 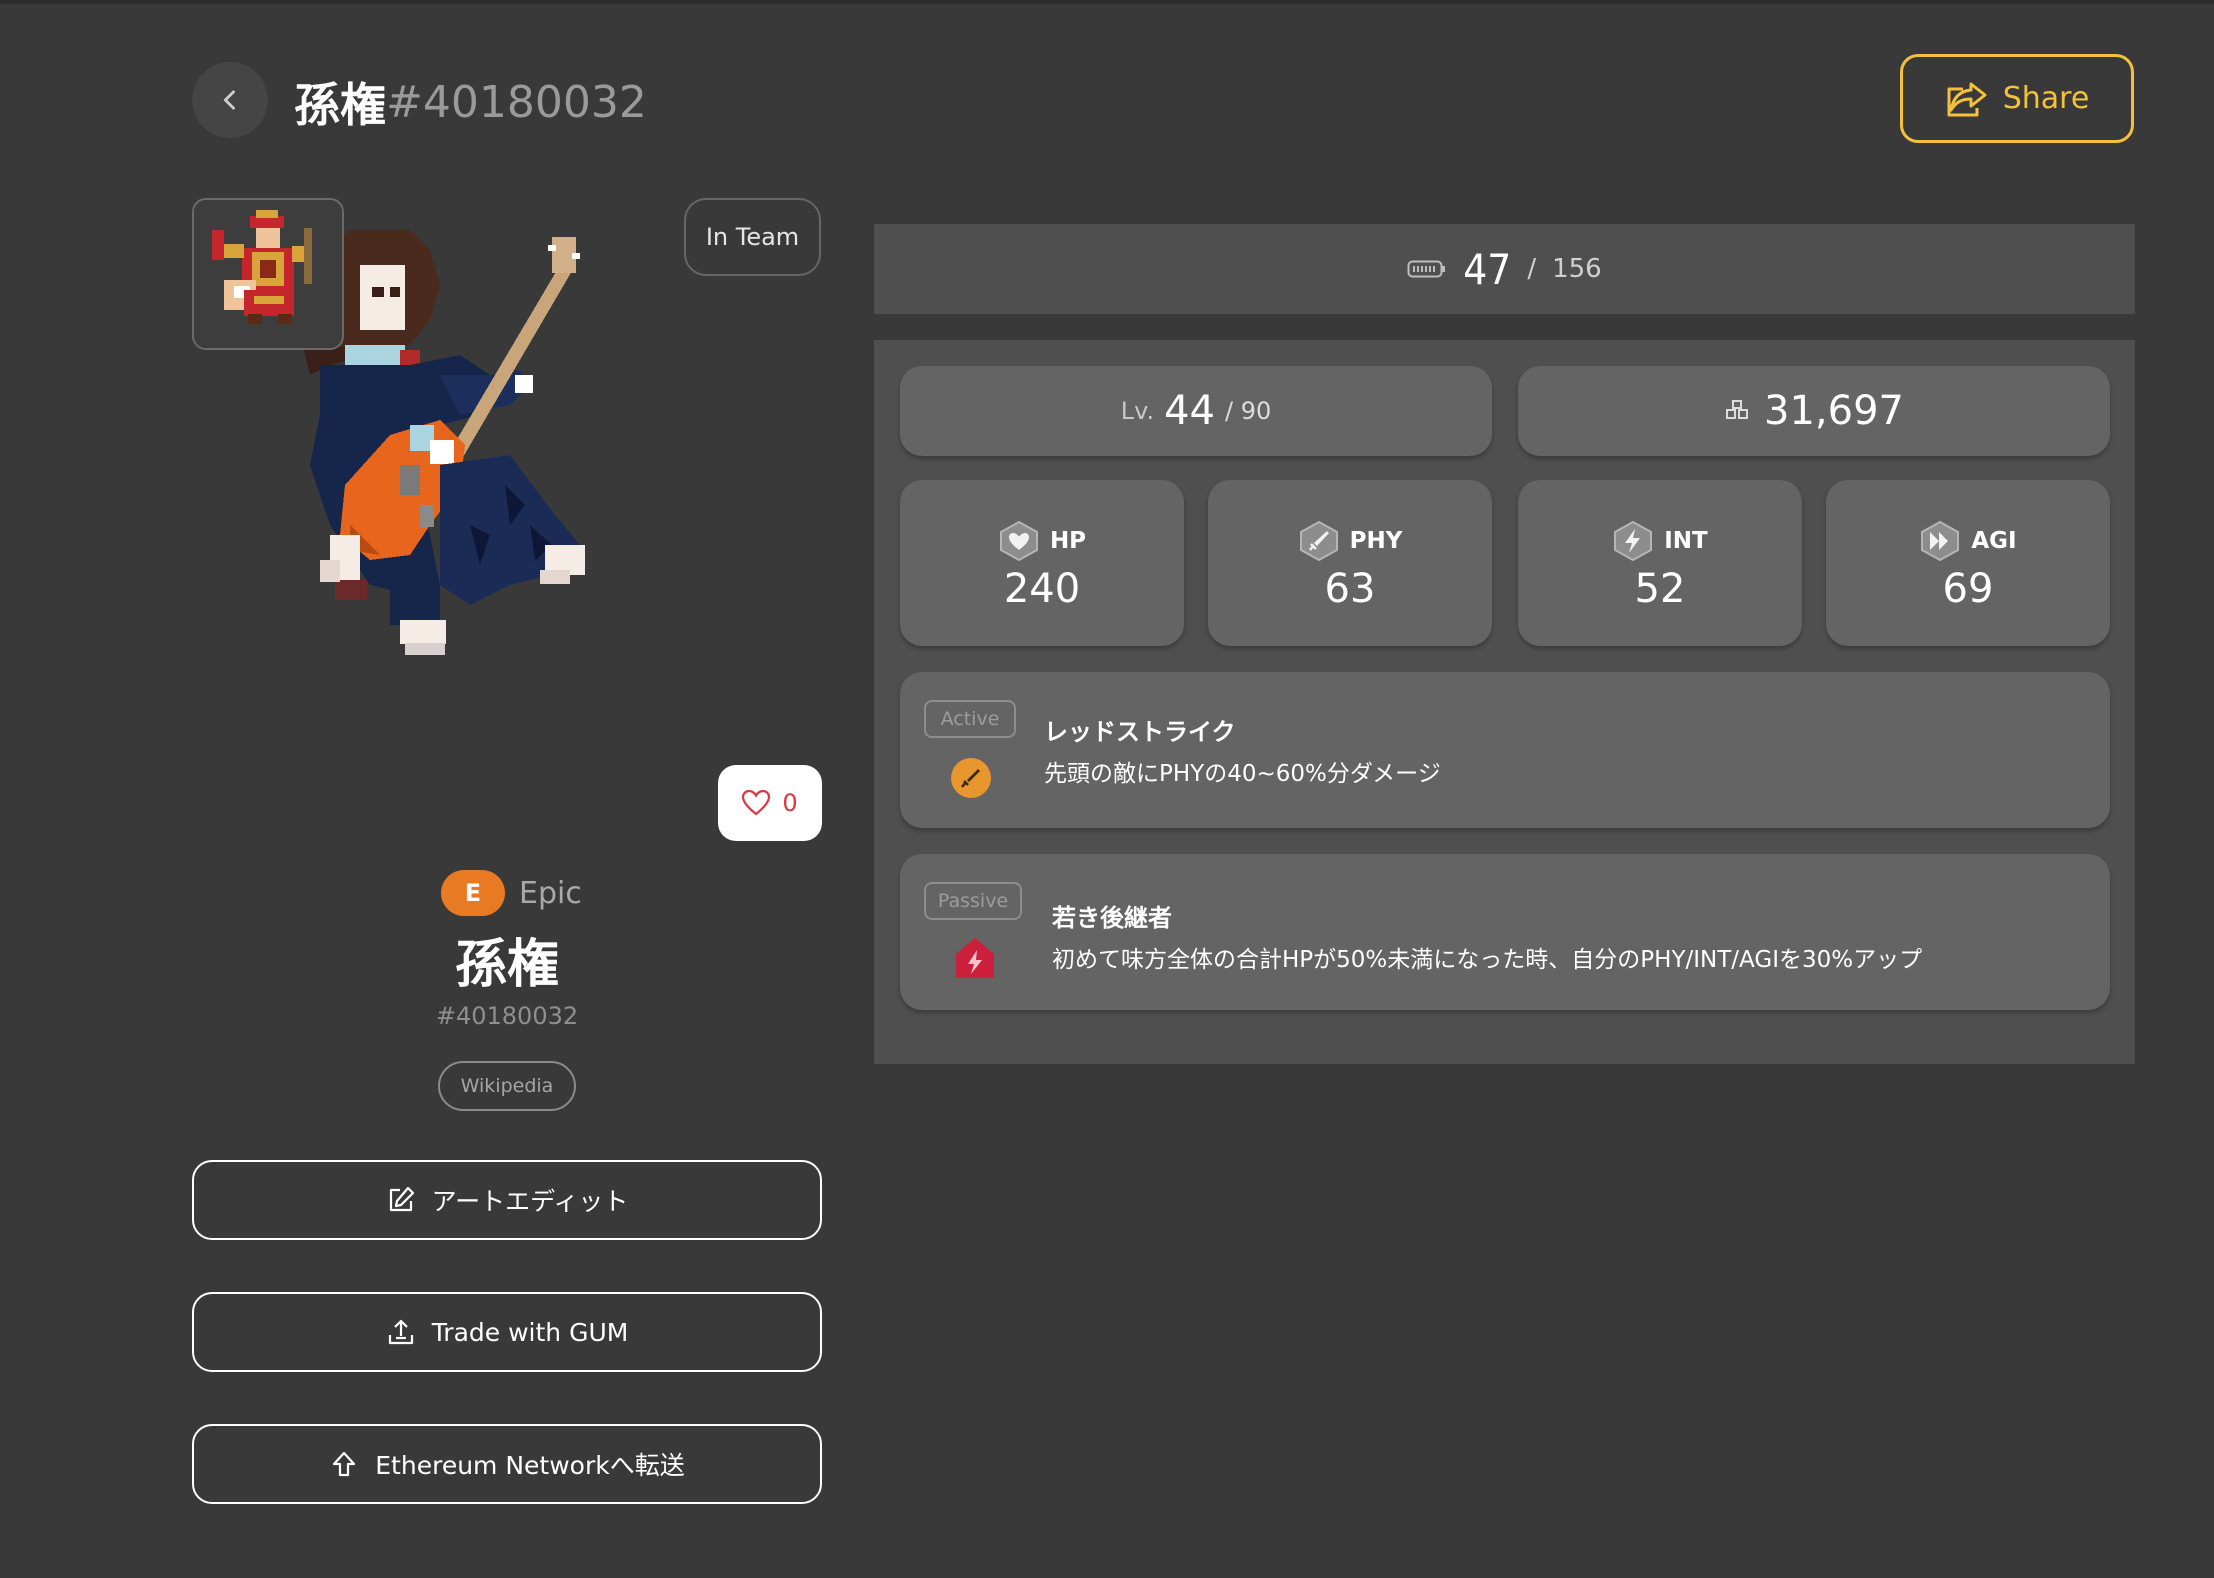 What do you see at coordinates (511, 893) in the screenshot?
I see `rarity-row: E Epic` at bounding box center [511, 893].